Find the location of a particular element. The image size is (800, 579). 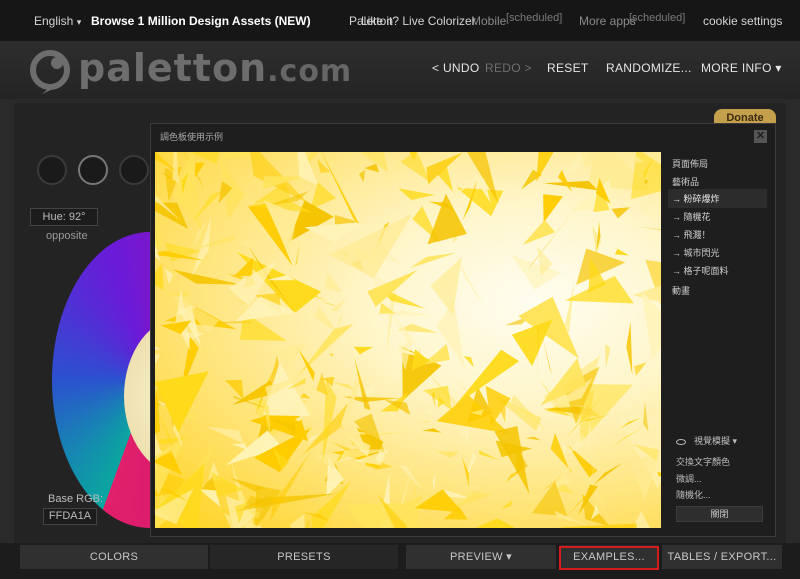

live-colorizer-link: Like it? Live Colorizer is located at coordinates (418, 21).